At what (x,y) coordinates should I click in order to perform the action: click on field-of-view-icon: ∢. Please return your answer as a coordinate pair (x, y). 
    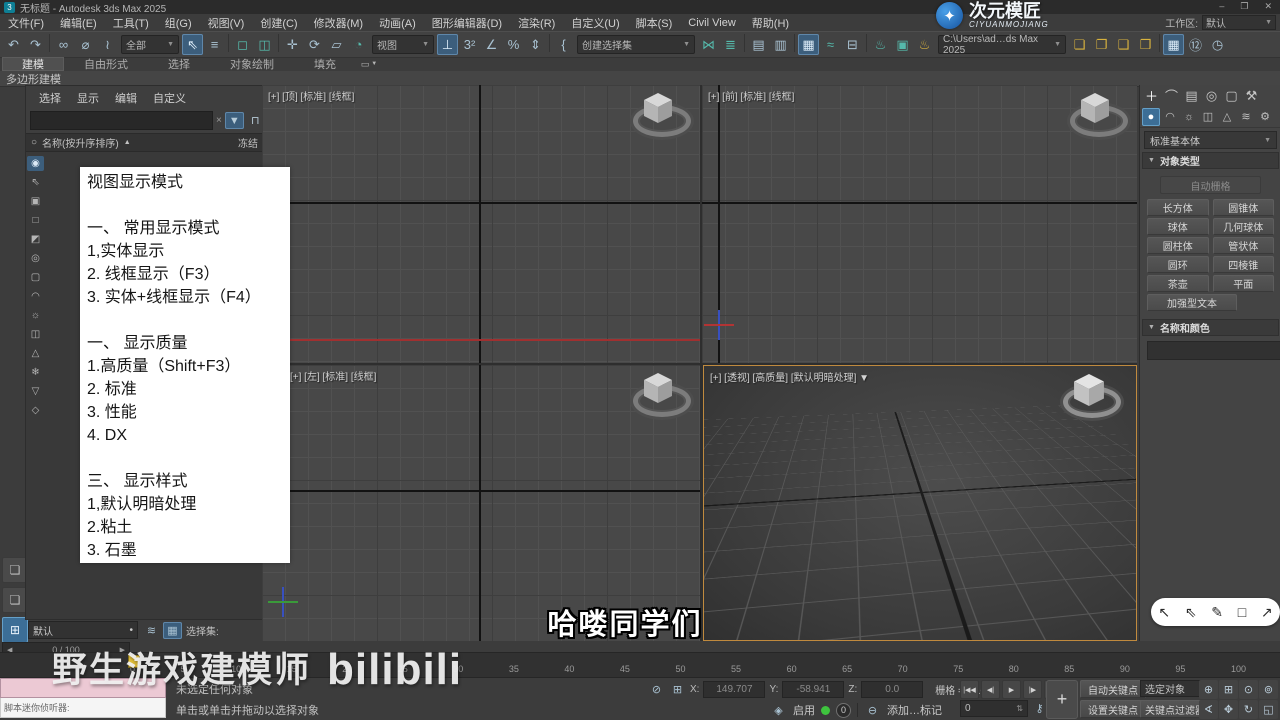
    Looking at the image, I should click on (1208, 709).